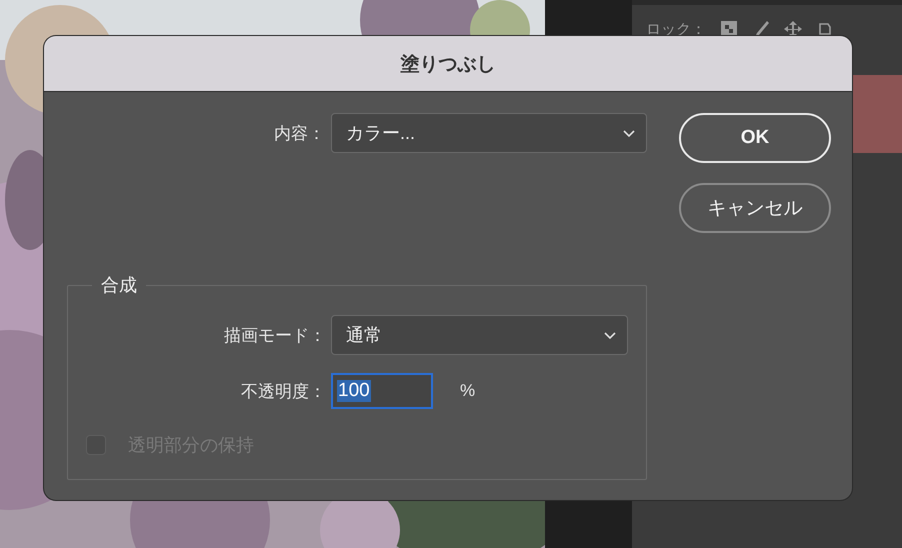 The image size is (902, 548). I want to click on group-title: 合成, so click(119, 285).